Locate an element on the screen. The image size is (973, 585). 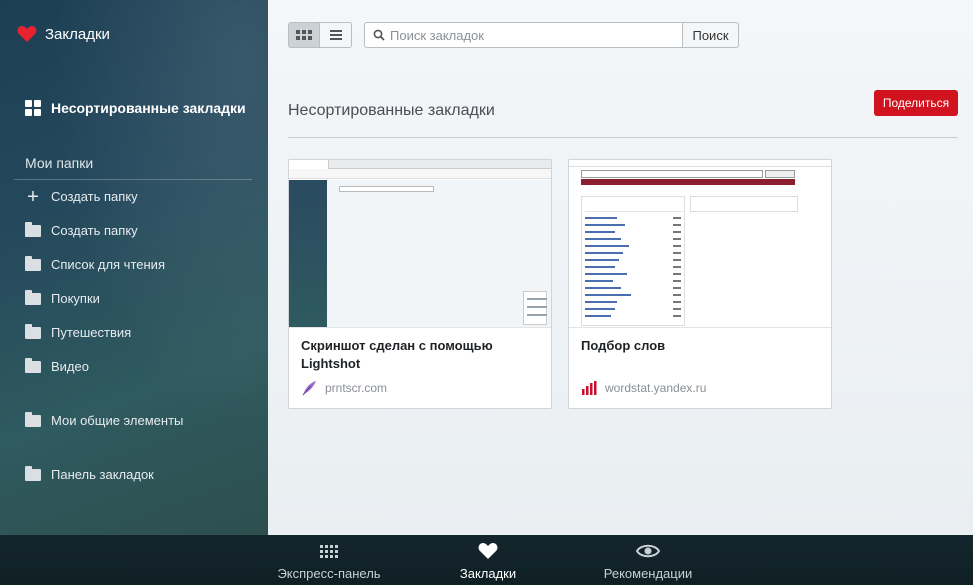
bottom-nav: Экспресс-панель Закладки Рекомендации is located at coordinates (486, 560).